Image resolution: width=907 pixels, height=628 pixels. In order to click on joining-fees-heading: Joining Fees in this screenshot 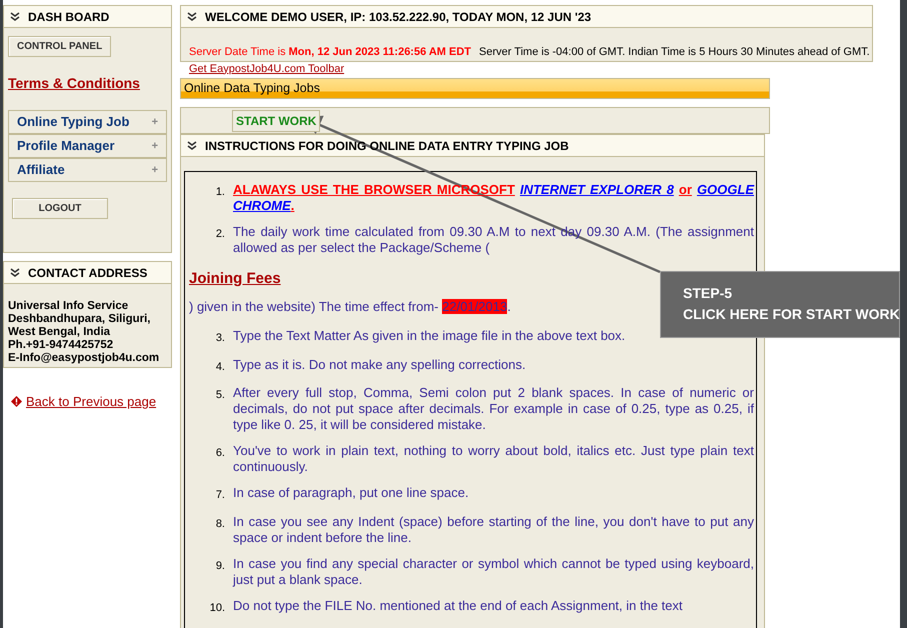, I will do `click(235, 279)`.